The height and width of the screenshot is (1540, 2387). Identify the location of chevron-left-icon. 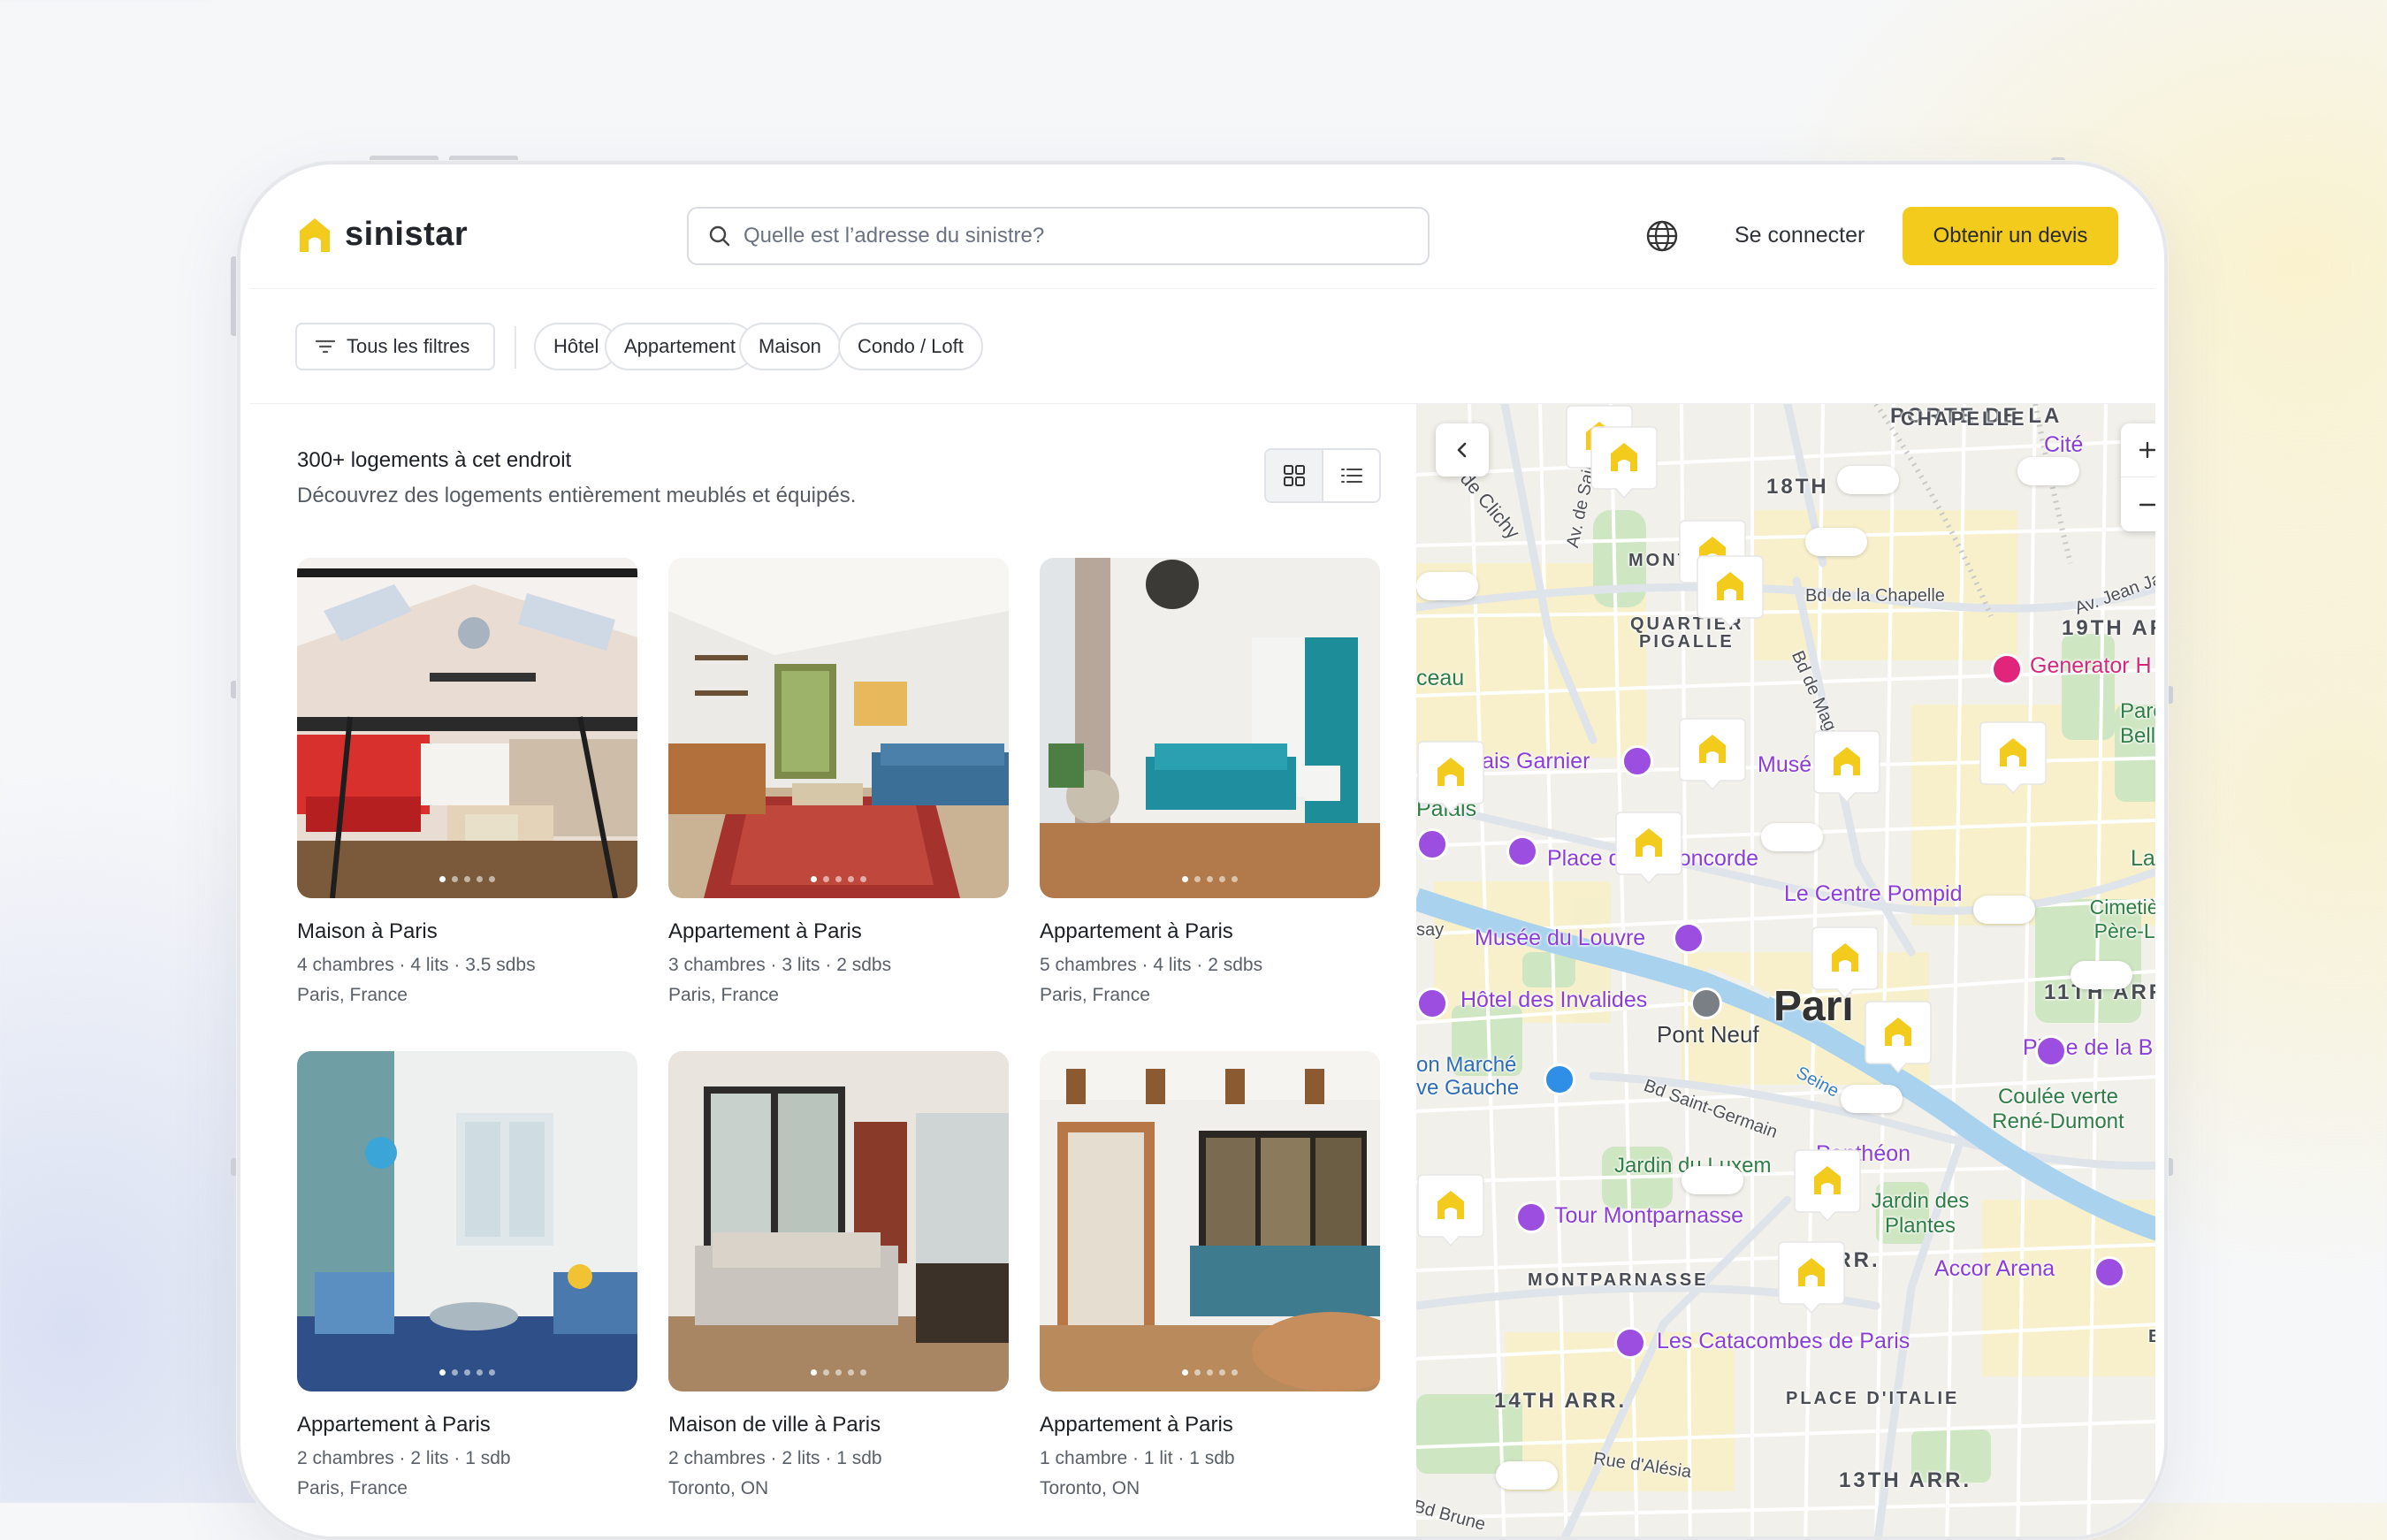
(1462, 450).